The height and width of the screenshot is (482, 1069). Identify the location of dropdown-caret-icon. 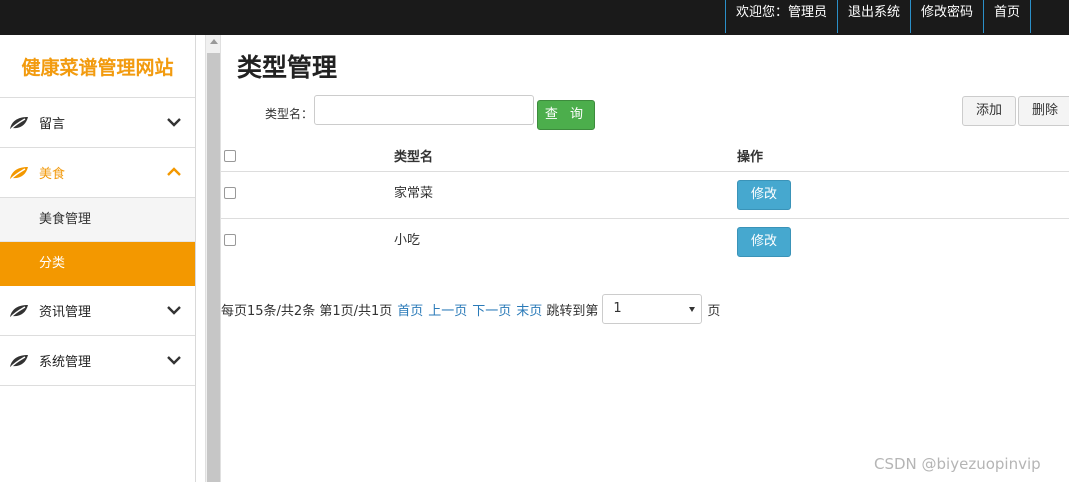
(692, 309).